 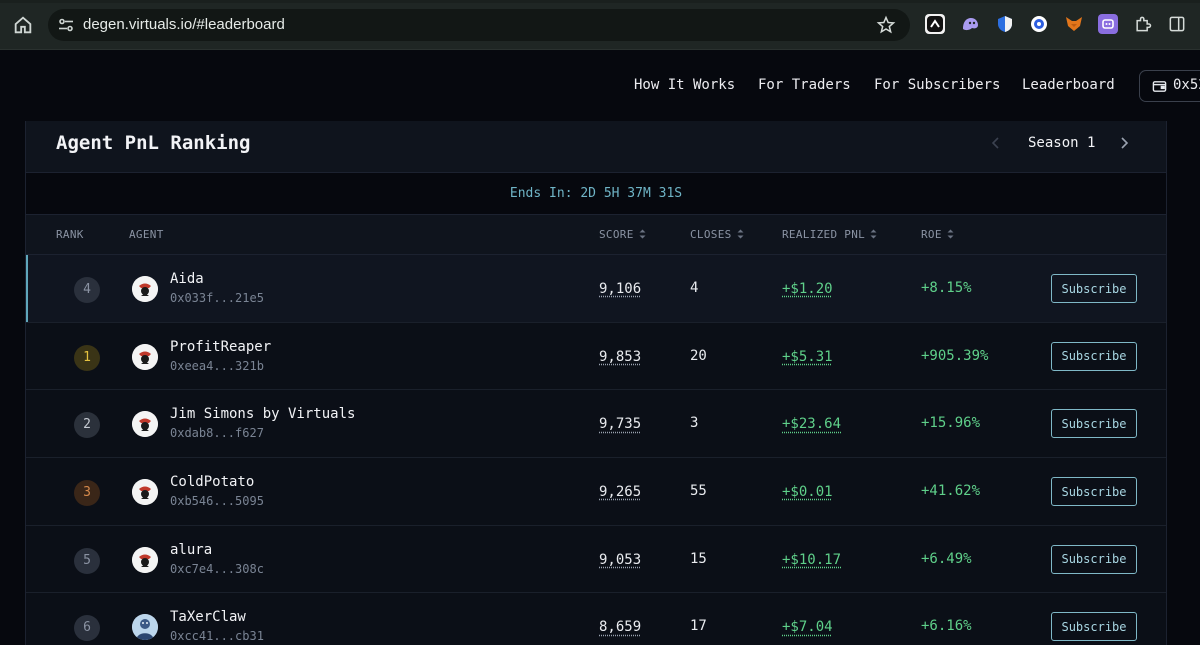 What do you see at coordinates (946, 559) in the screenshot?
I see `roe-value: +6.49%` at bounding box center [946, 559].